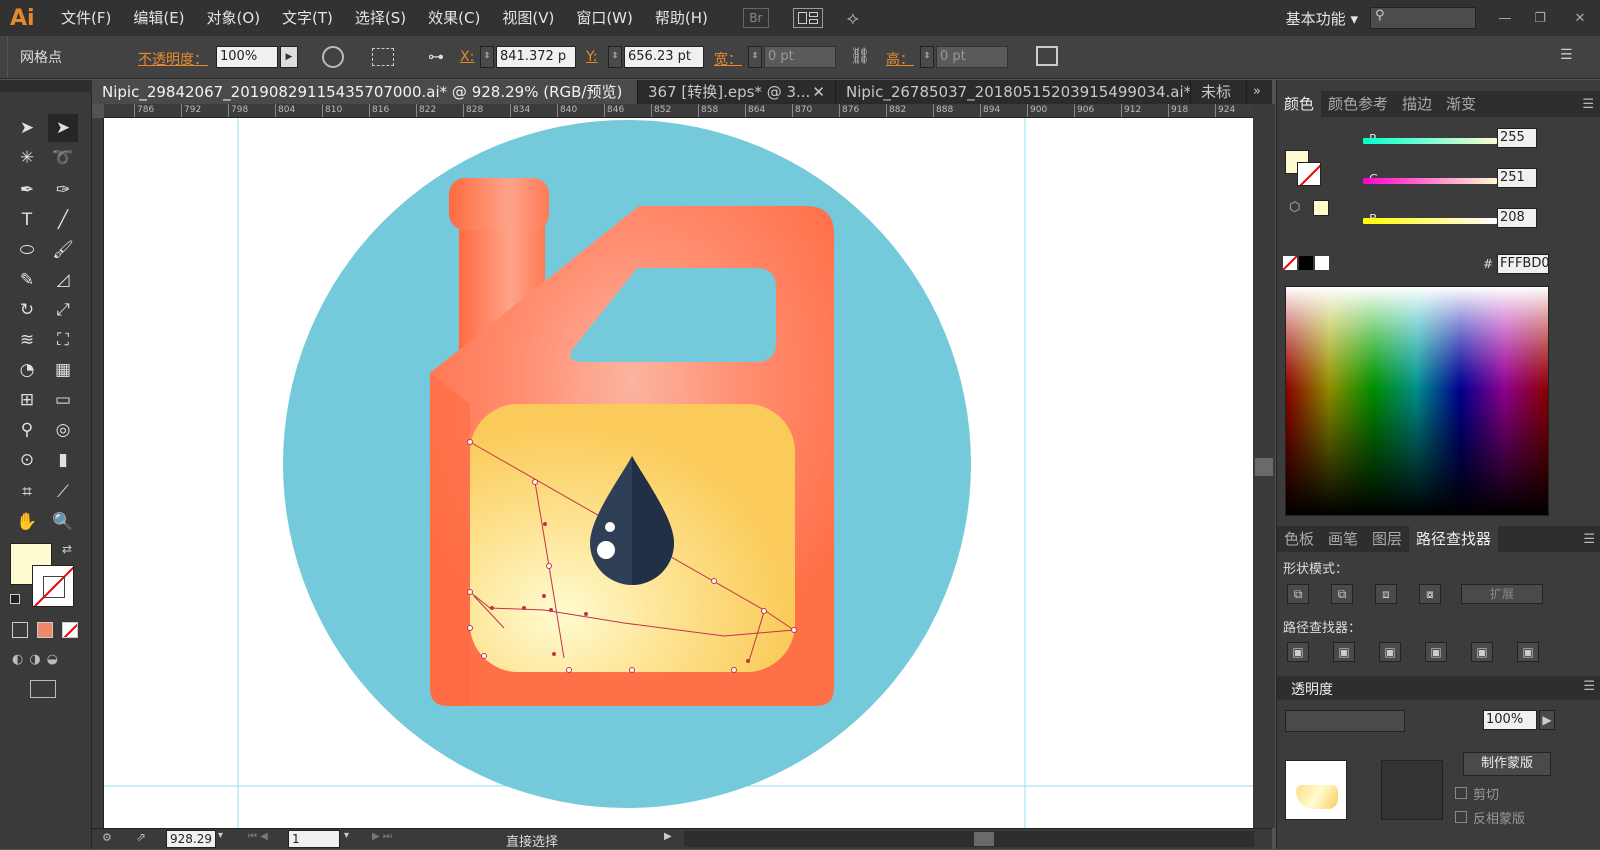 The image size is (1600, 850). What do you see at coordinates (27, 220) in the screenshot?
I see `type-tool-icon: T` at bounding box center [27, 220].